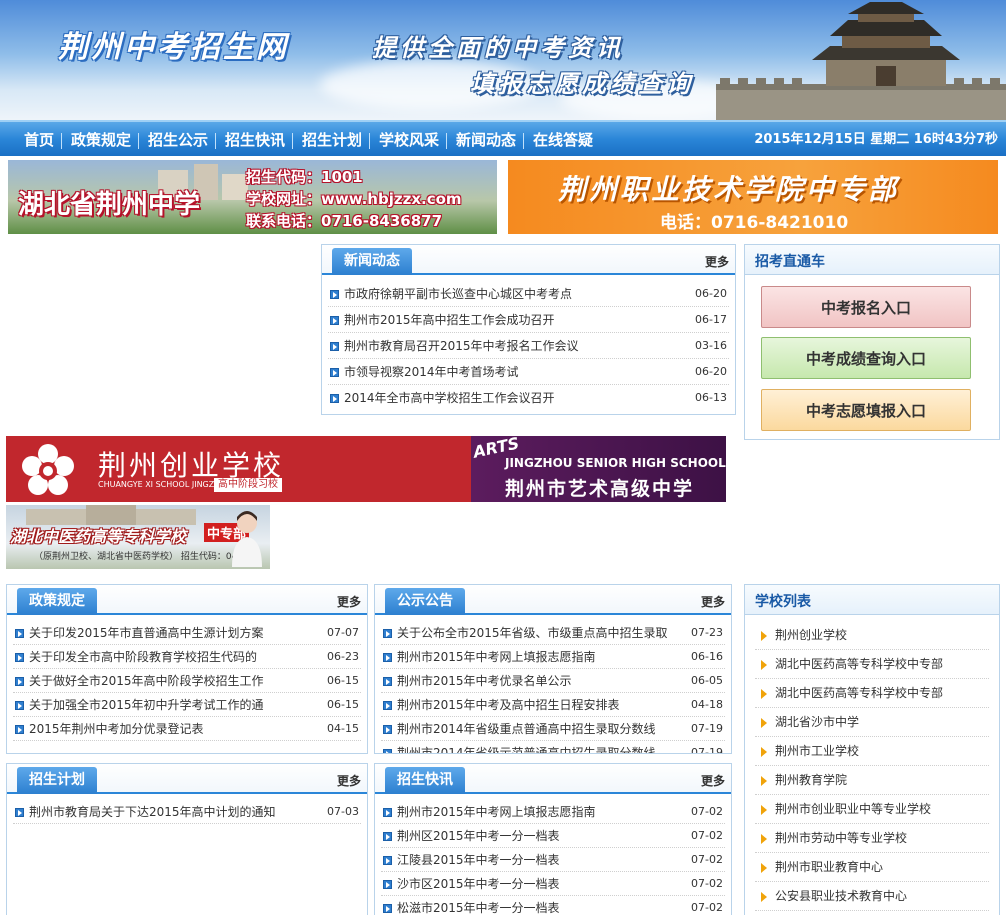 The width and height of the screenshot is (1006, 915). Describe the element at coordinates (304, 177) in the screenshot. I see `ad-enroll-code: 招生代码：1001` at that location.